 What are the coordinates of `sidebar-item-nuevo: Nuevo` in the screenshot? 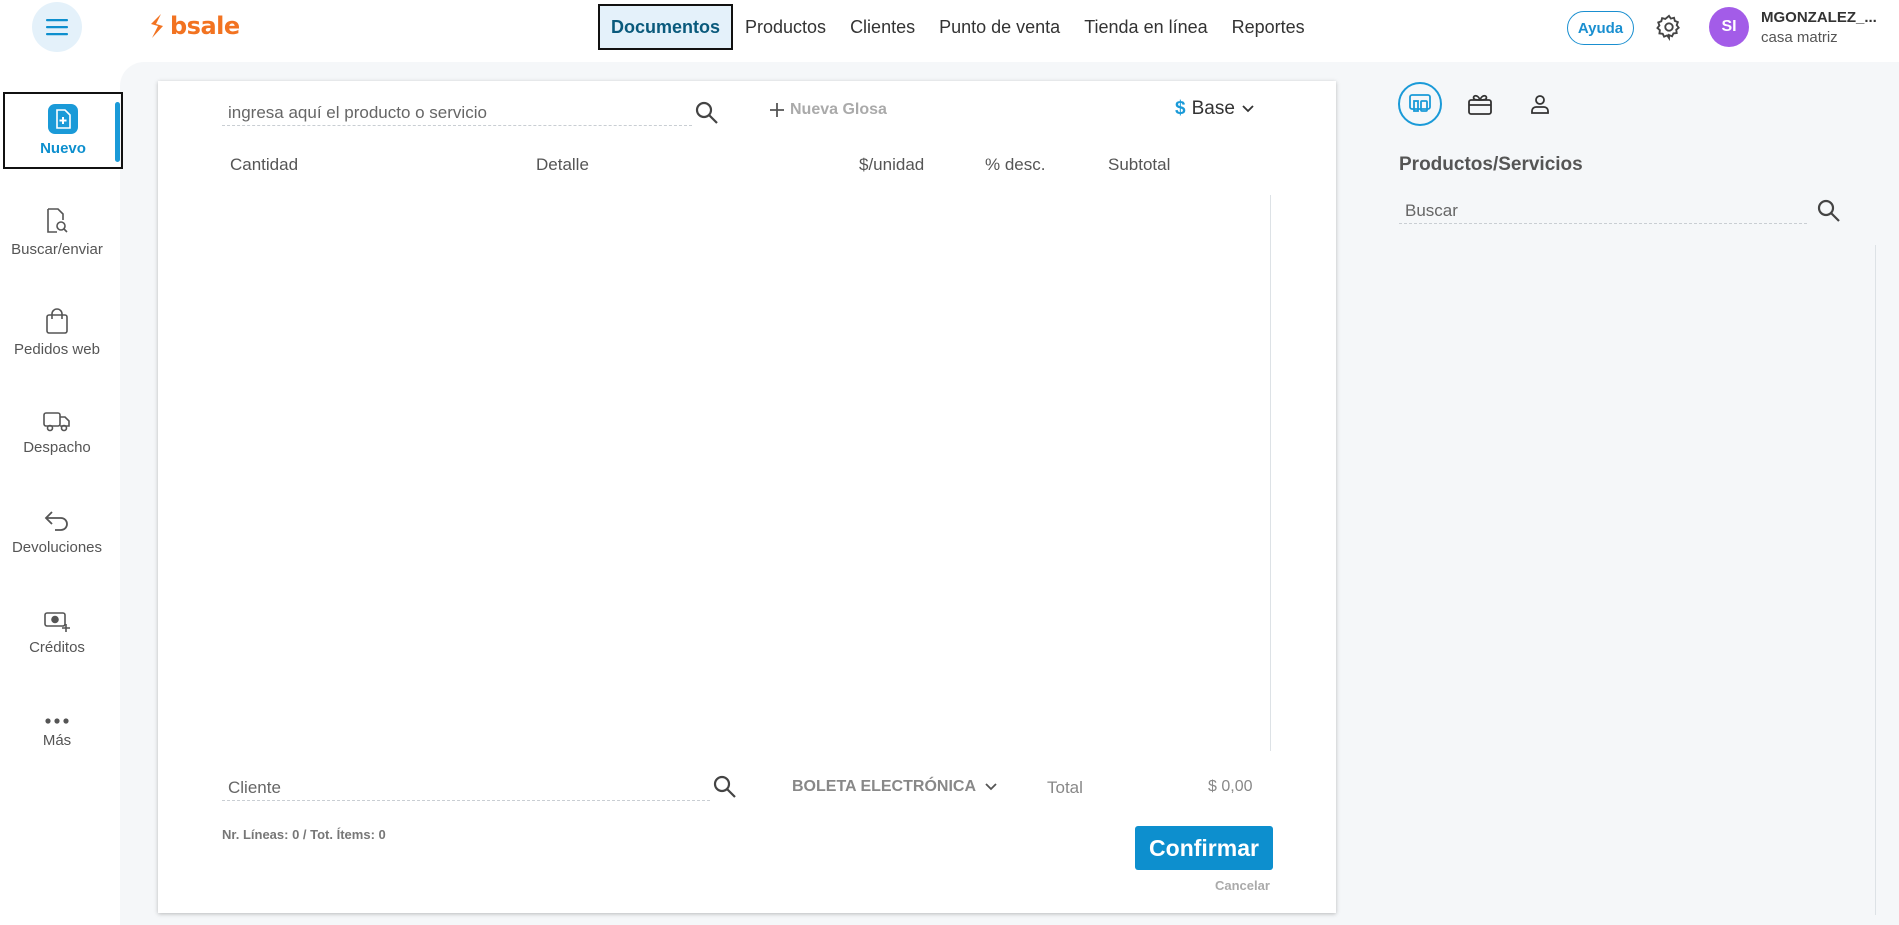 It's located at (63, 130).